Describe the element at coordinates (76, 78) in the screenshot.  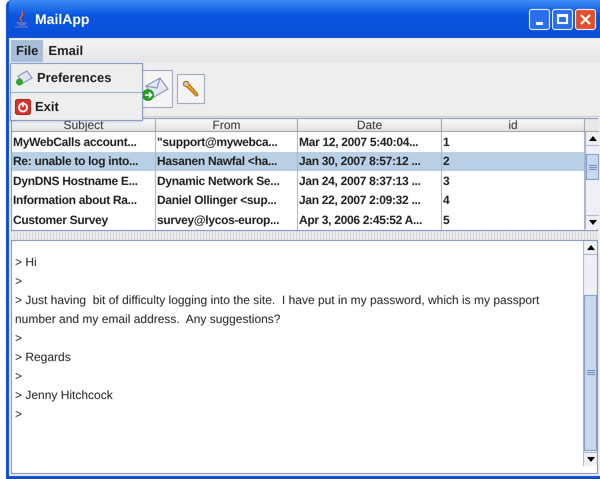
I see `menu-entry: Preferences` at that location.